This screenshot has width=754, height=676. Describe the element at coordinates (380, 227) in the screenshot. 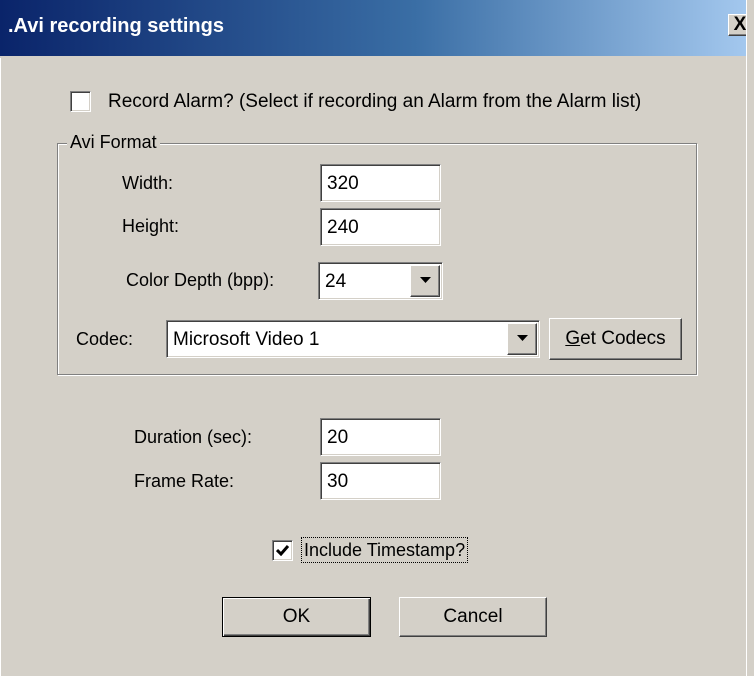

I see `height-field: 240` at that location.